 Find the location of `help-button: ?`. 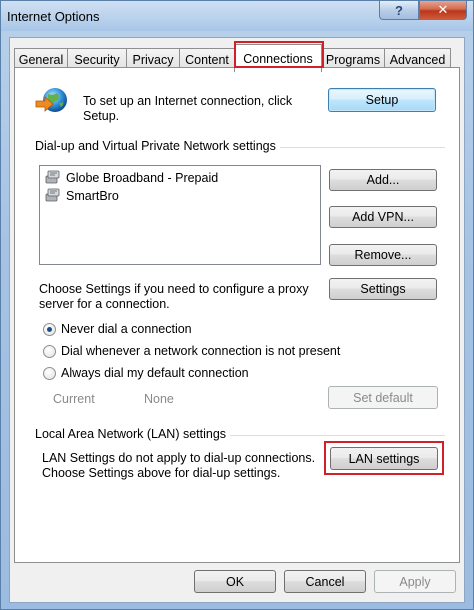

help-button: ? is located at coordinates (399, 10).